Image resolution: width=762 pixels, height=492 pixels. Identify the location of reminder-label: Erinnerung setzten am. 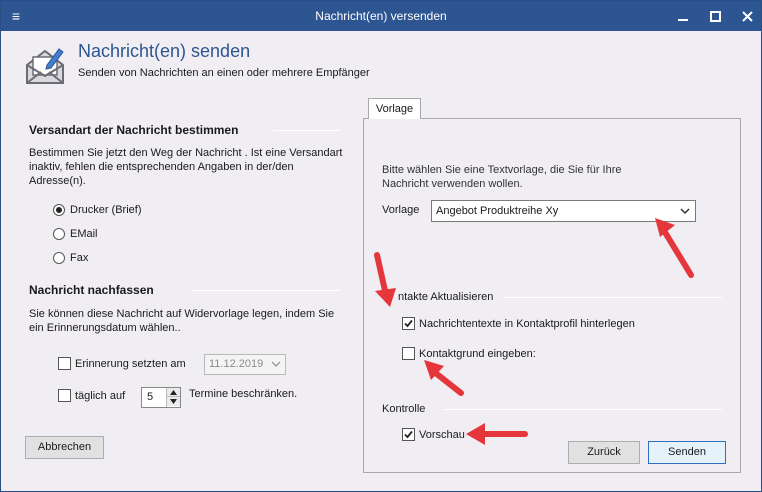
(130, 363).